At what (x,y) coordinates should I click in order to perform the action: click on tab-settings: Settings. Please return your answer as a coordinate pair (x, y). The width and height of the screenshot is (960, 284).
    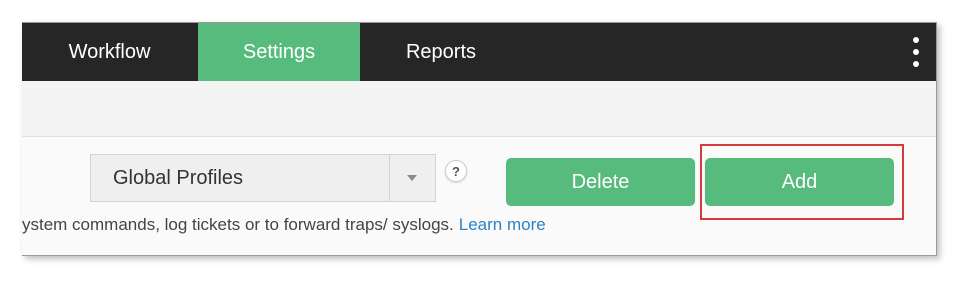
    Looking at the image, I should click on (279, 52).